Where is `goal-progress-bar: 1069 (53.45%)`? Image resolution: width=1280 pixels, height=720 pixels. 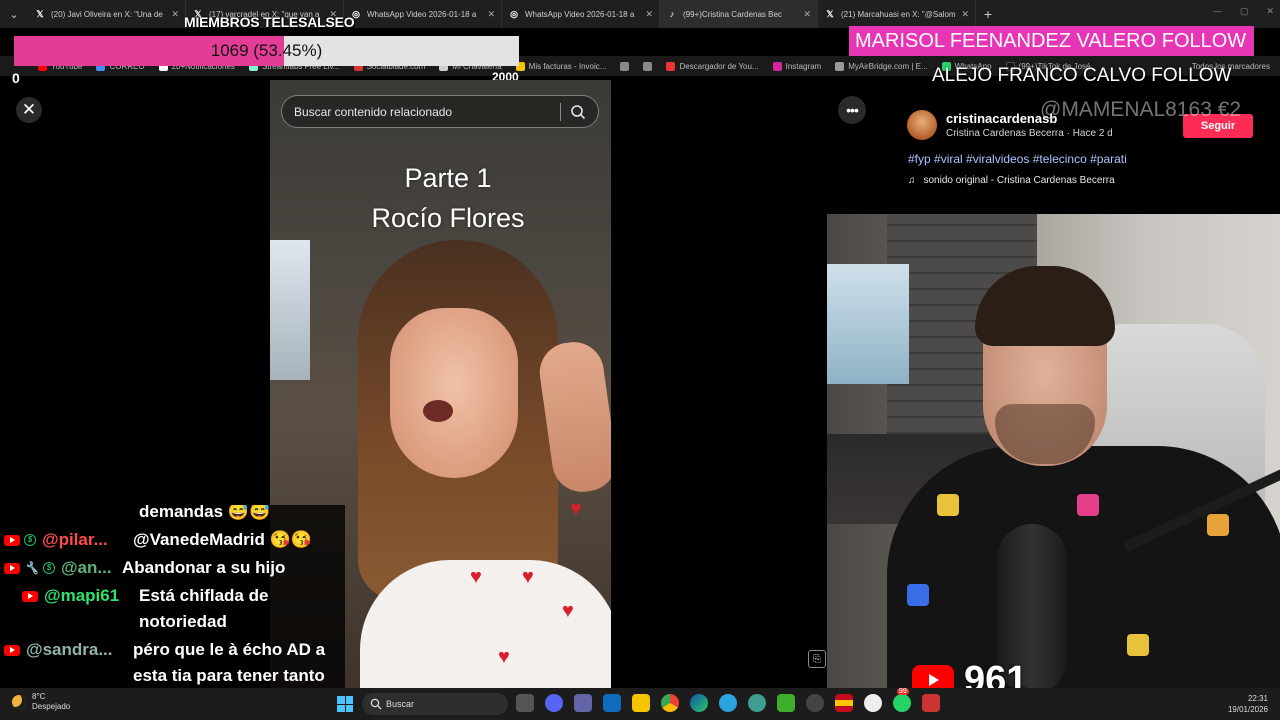 goal-progress-bar: 1069 (53.45%) is located at coordinates (266, 51).